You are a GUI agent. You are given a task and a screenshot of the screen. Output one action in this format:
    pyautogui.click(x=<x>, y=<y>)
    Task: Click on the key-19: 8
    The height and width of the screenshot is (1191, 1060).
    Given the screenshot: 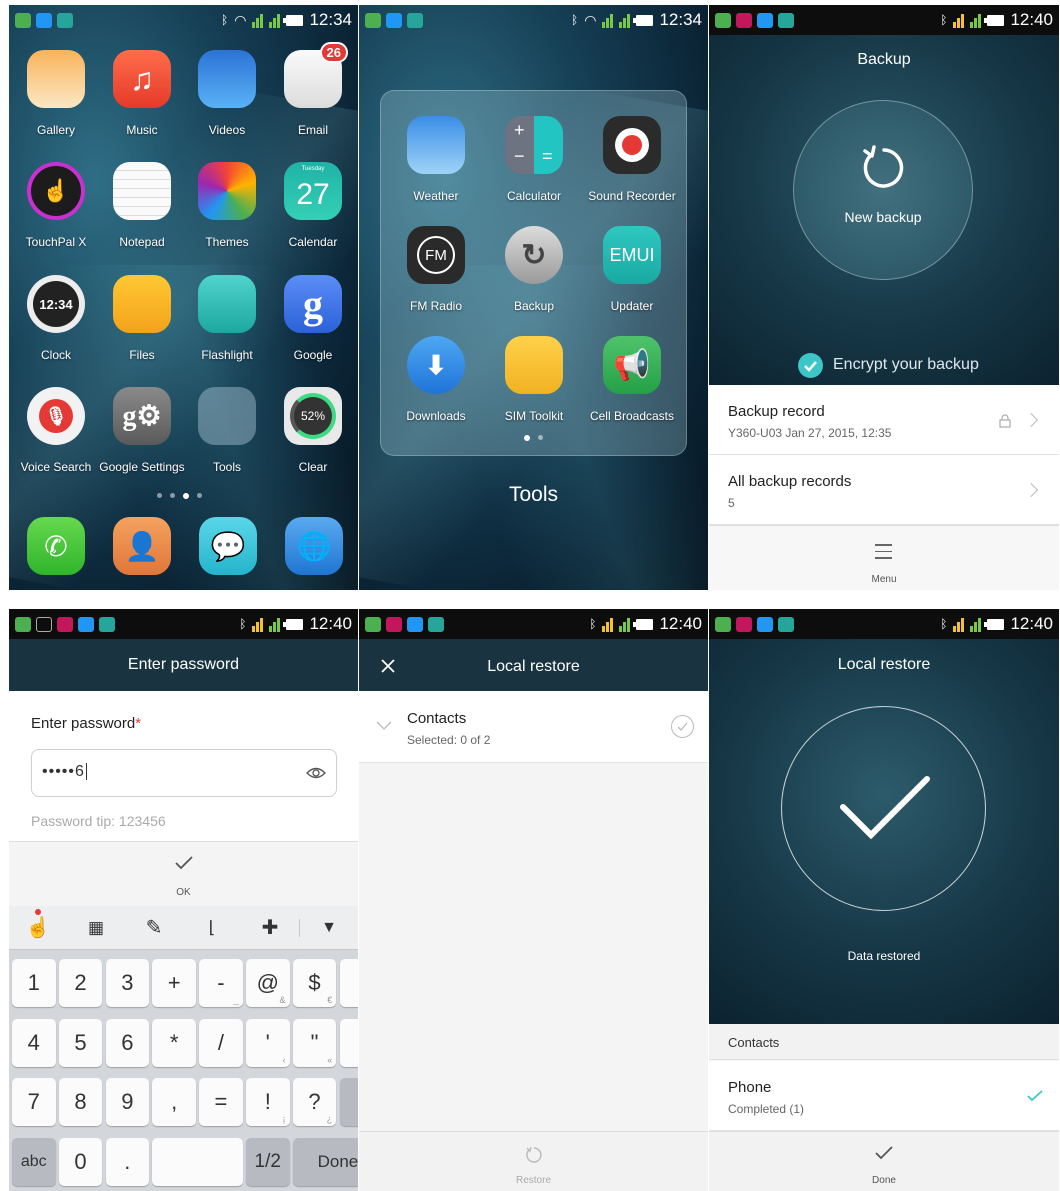 What is the action you would take?
    pyautogui.click(x=80, y=1102)
    